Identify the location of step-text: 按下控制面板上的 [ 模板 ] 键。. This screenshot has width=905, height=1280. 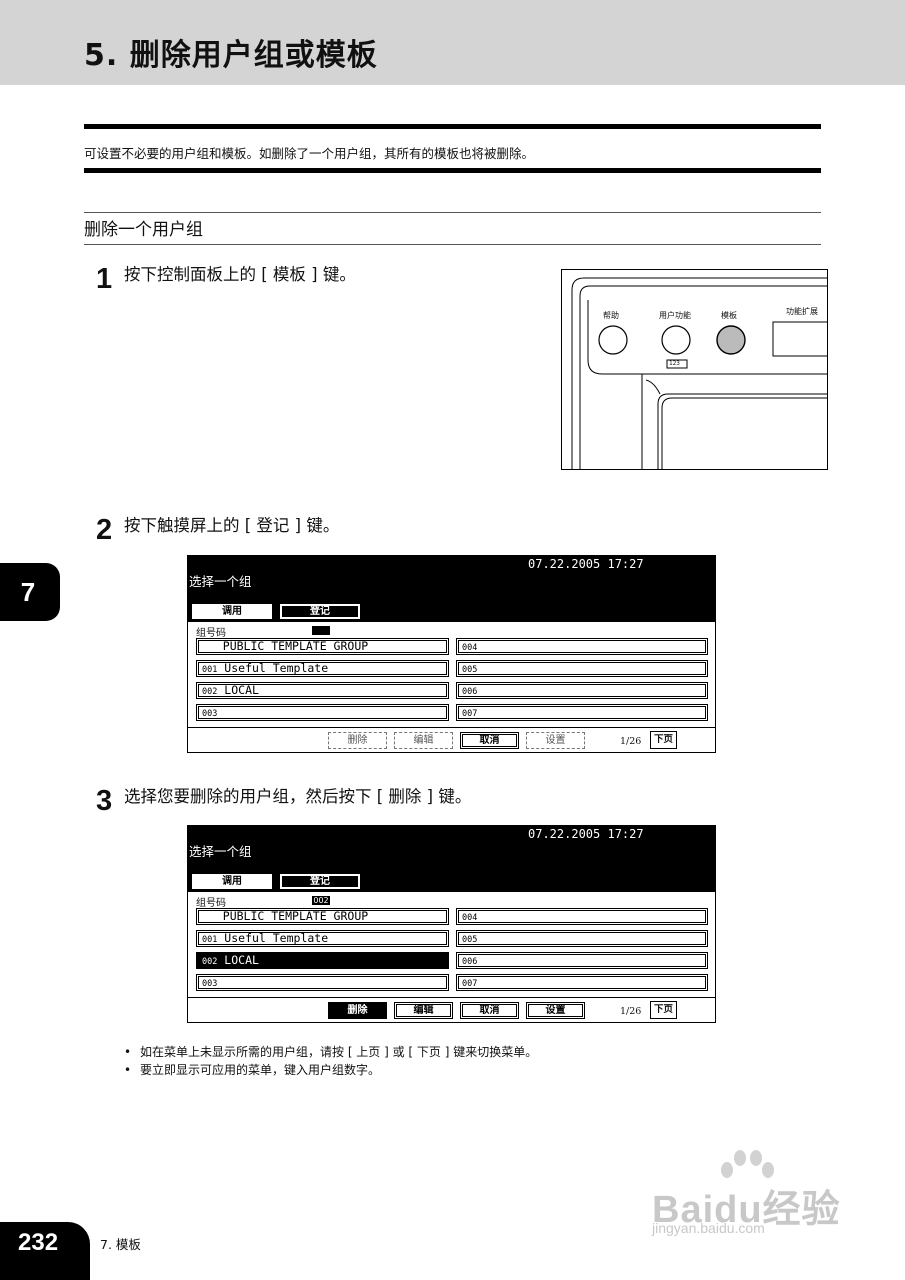
(240, 274).